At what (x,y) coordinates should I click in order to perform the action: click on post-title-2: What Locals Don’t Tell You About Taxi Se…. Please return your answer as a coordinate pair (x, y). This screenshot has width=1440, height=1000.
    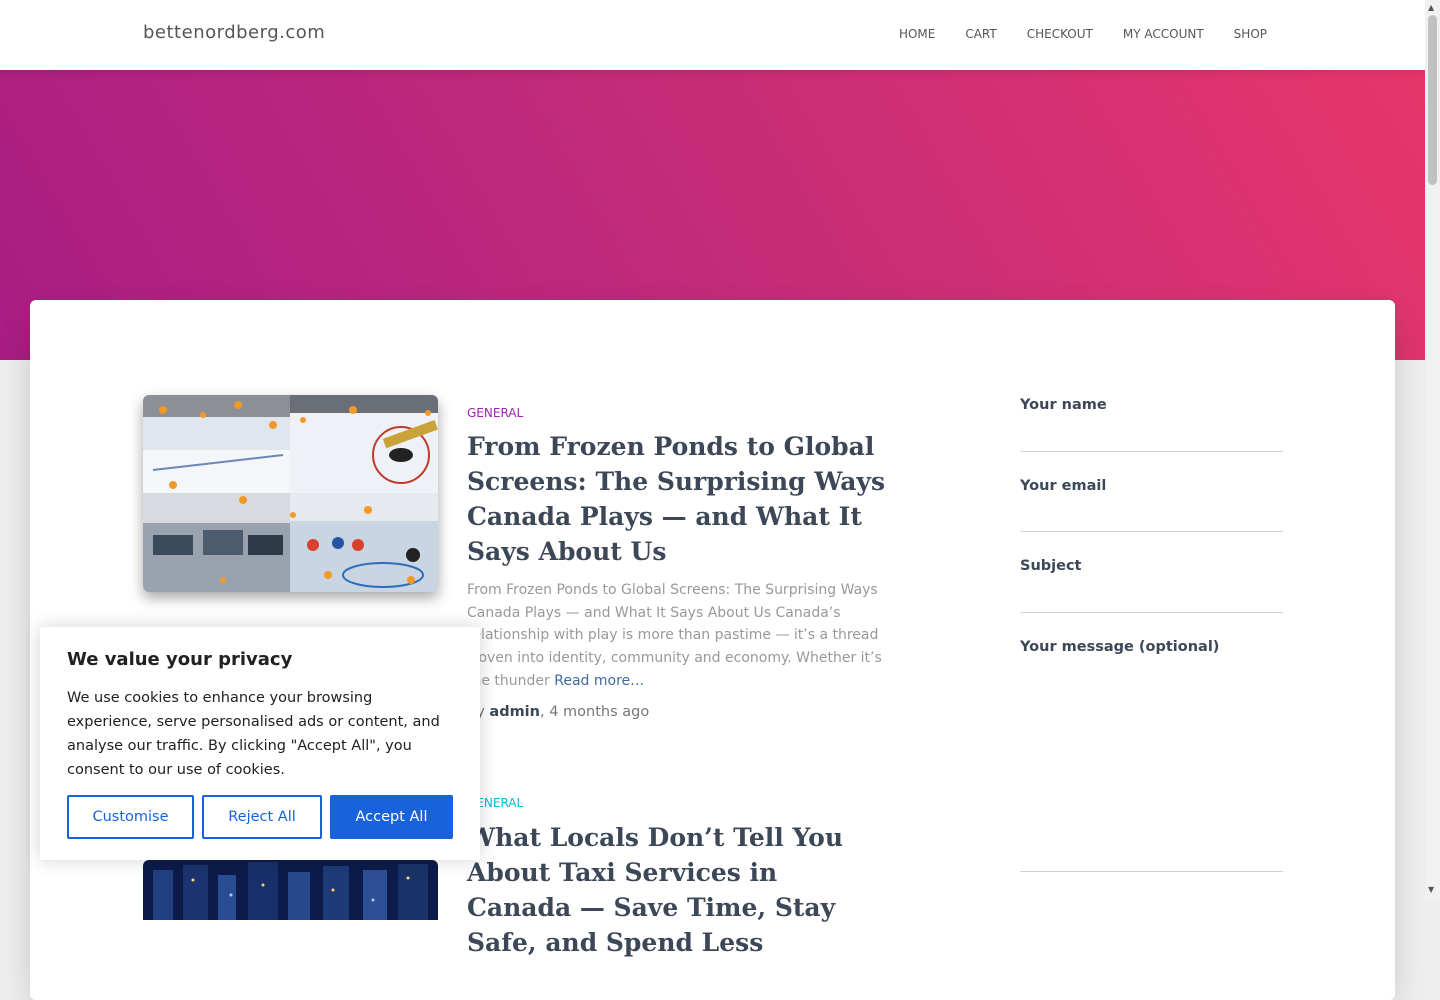
    Looking at the image, I should click on (677, 890).